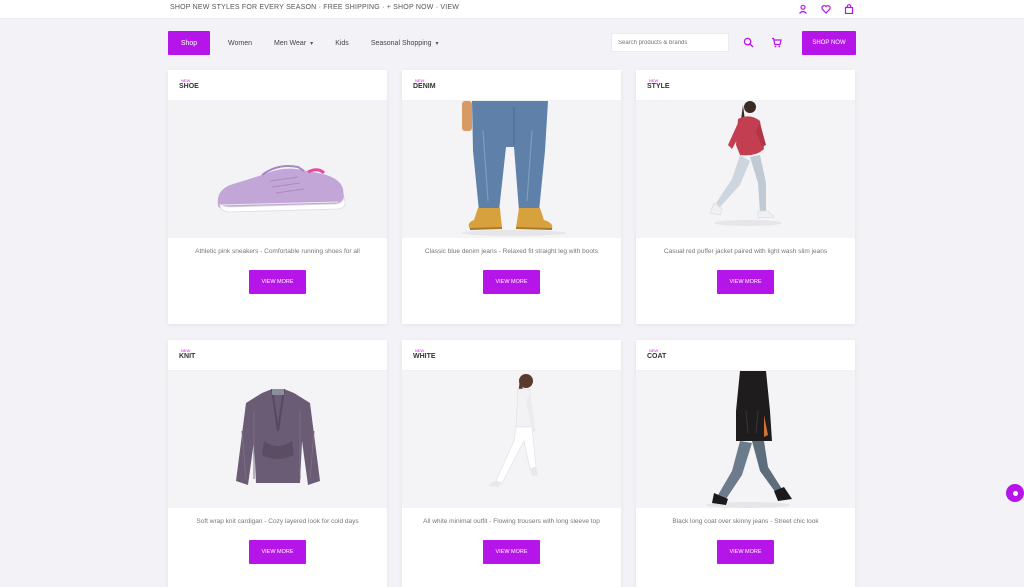 This screenshot has width=1024, height=587. What do you see at coordinates (189, 43) in the screenshot?
I see `logo-button: Shop` at bounding box center [189, 43].